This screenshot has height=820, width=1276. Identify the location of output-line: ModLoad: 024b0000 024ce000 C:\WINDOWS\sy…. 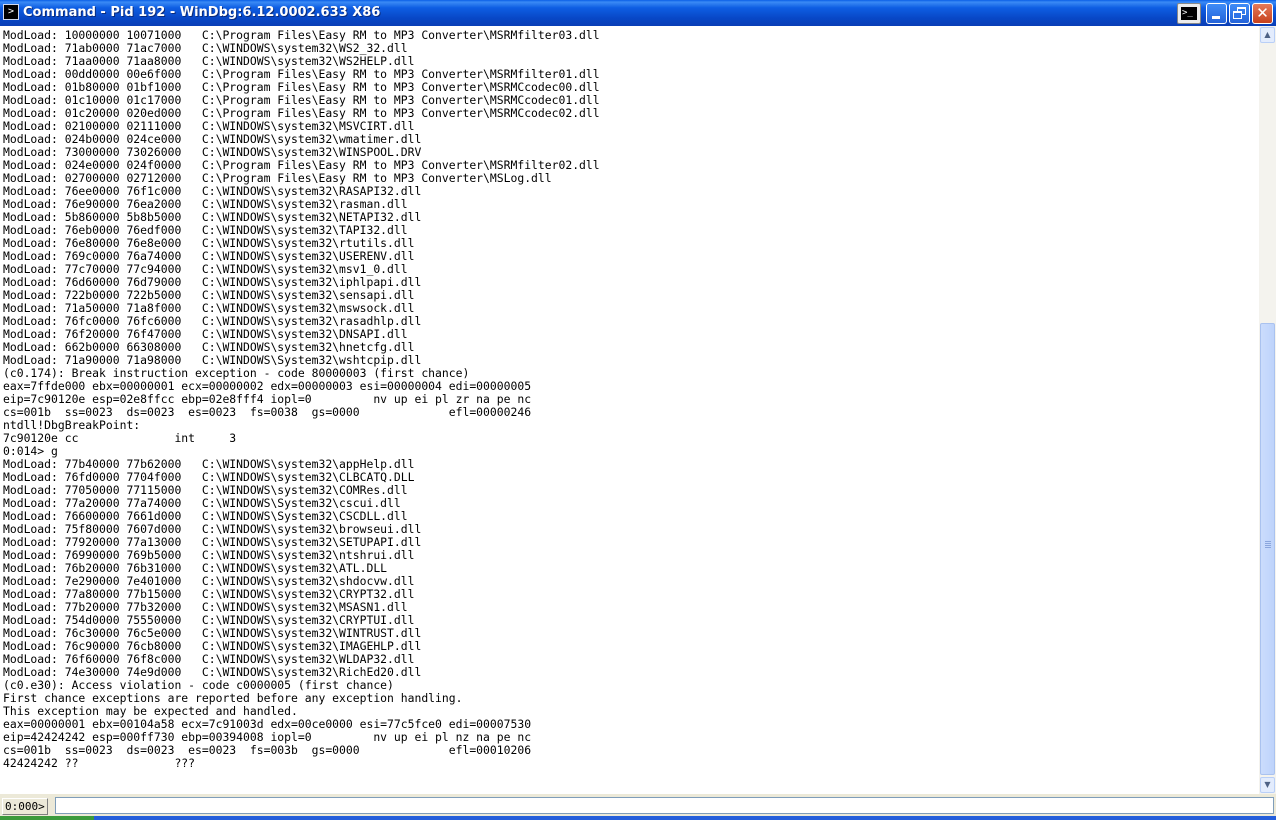
(212, 139).